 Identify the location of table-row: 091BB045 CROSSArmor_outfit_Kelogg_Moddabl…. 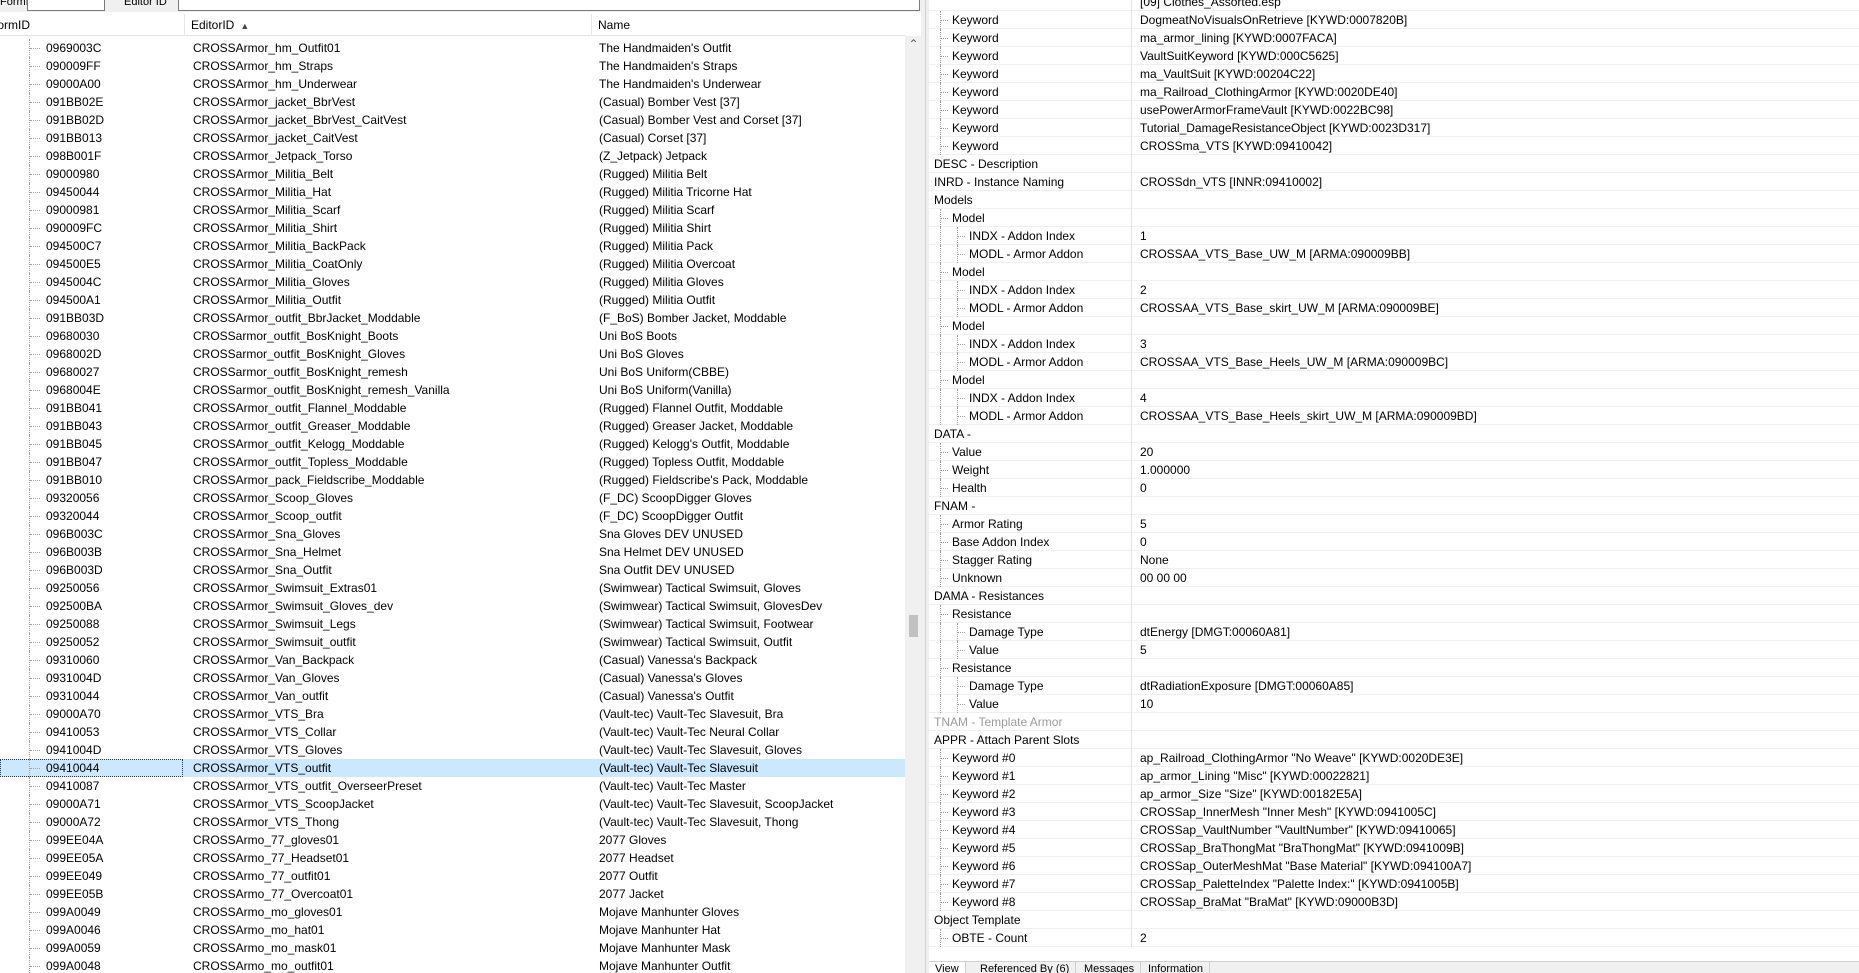
(452, 444).